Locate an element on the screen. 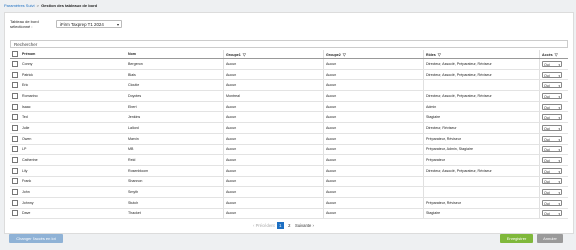 Image resolution: width=576 pixels, height=250 pixels. select-all-checkbox is located at coordinates (15, 54).